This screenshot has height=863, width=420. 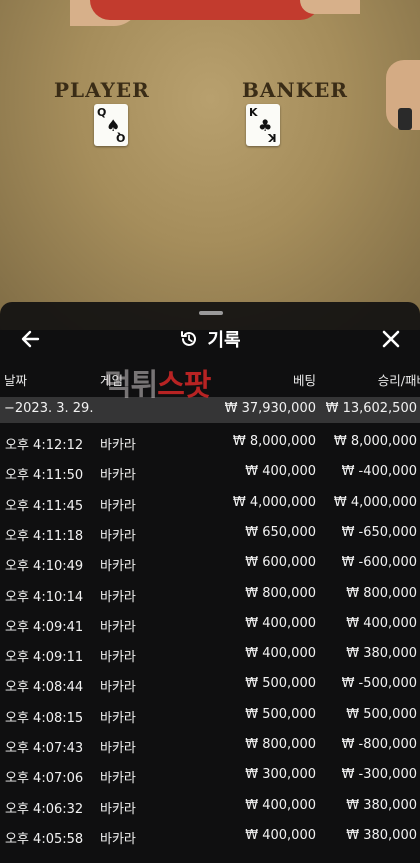 What do you see at coordinates (210, 746) in the screenshot?
I see `history-row: 오후 4:07:43 바카라 ₩ 800,000 ₩ -800,000` at bounding box center [210, 746].